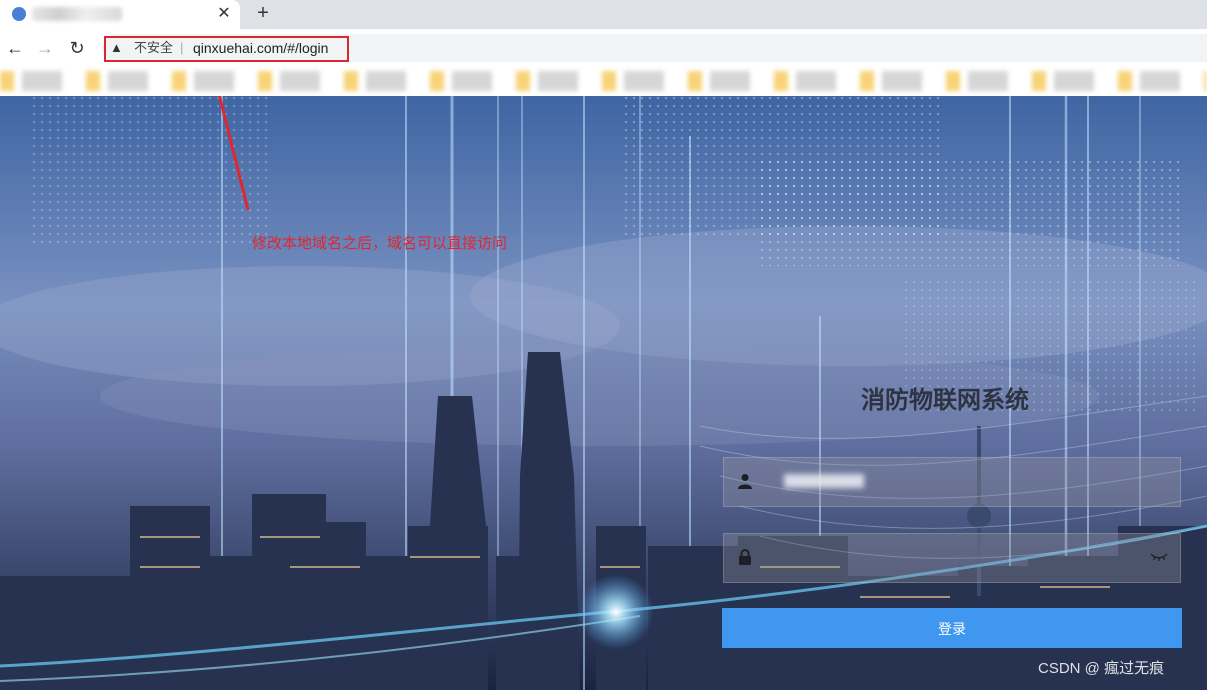 The image size is (1207, 690). I want to click on back-button: ←, so click(15, 48).